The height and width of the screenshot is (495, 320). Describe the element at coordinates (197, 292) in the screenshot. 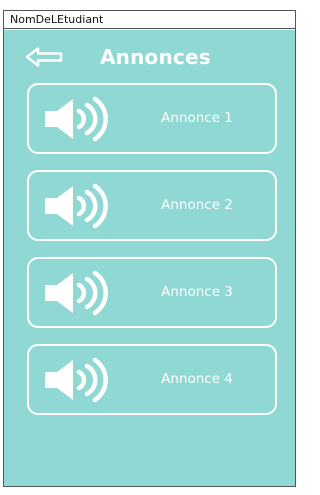

I see `announcement-label: Annonce 3` at that location.